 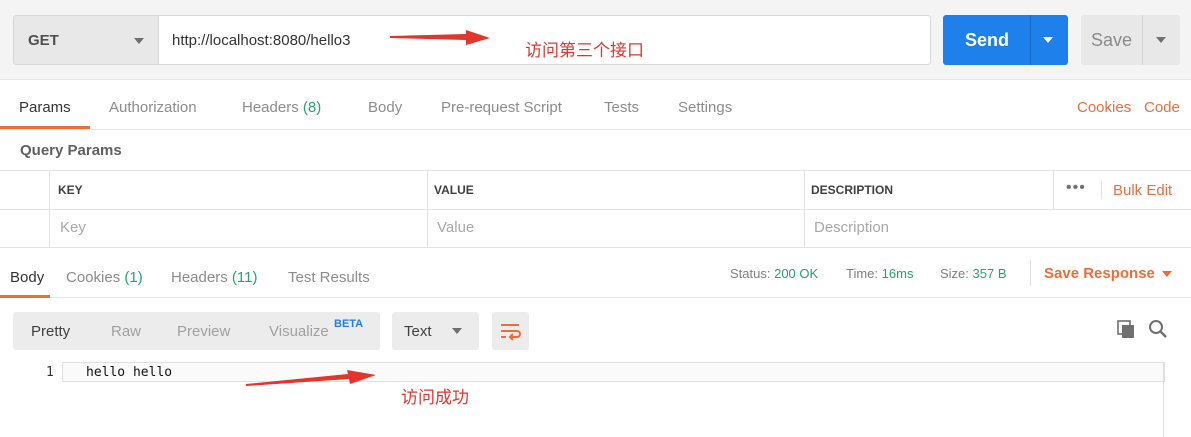 I want to click on response-tab-test-results: Test Results, so click(x=329, y=277).